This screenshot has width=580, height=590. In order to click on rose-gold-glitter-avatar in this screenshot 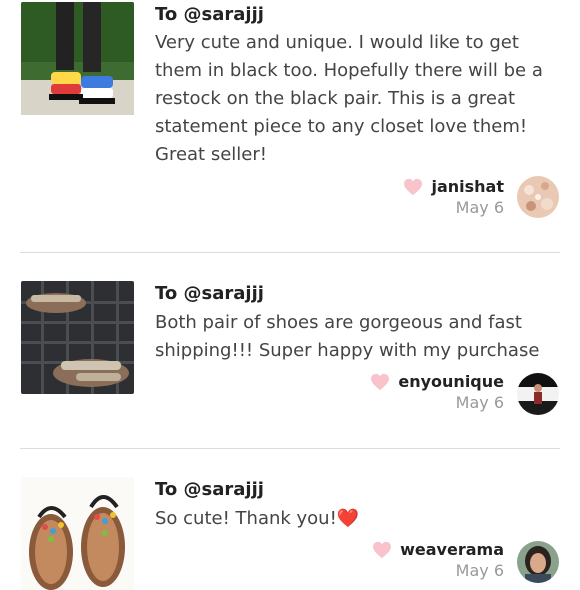, I will do `click(538, 197)`.